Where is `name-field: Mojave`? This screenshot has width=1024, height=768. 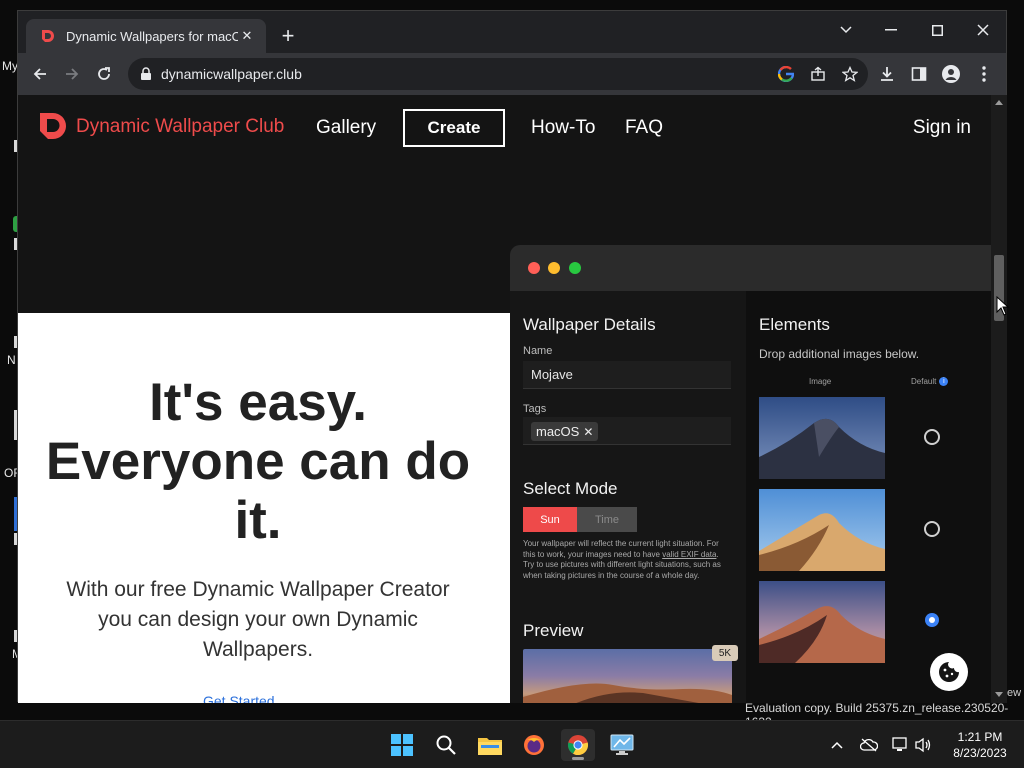
name-field: Mojave is located at coordinates (627, 375).